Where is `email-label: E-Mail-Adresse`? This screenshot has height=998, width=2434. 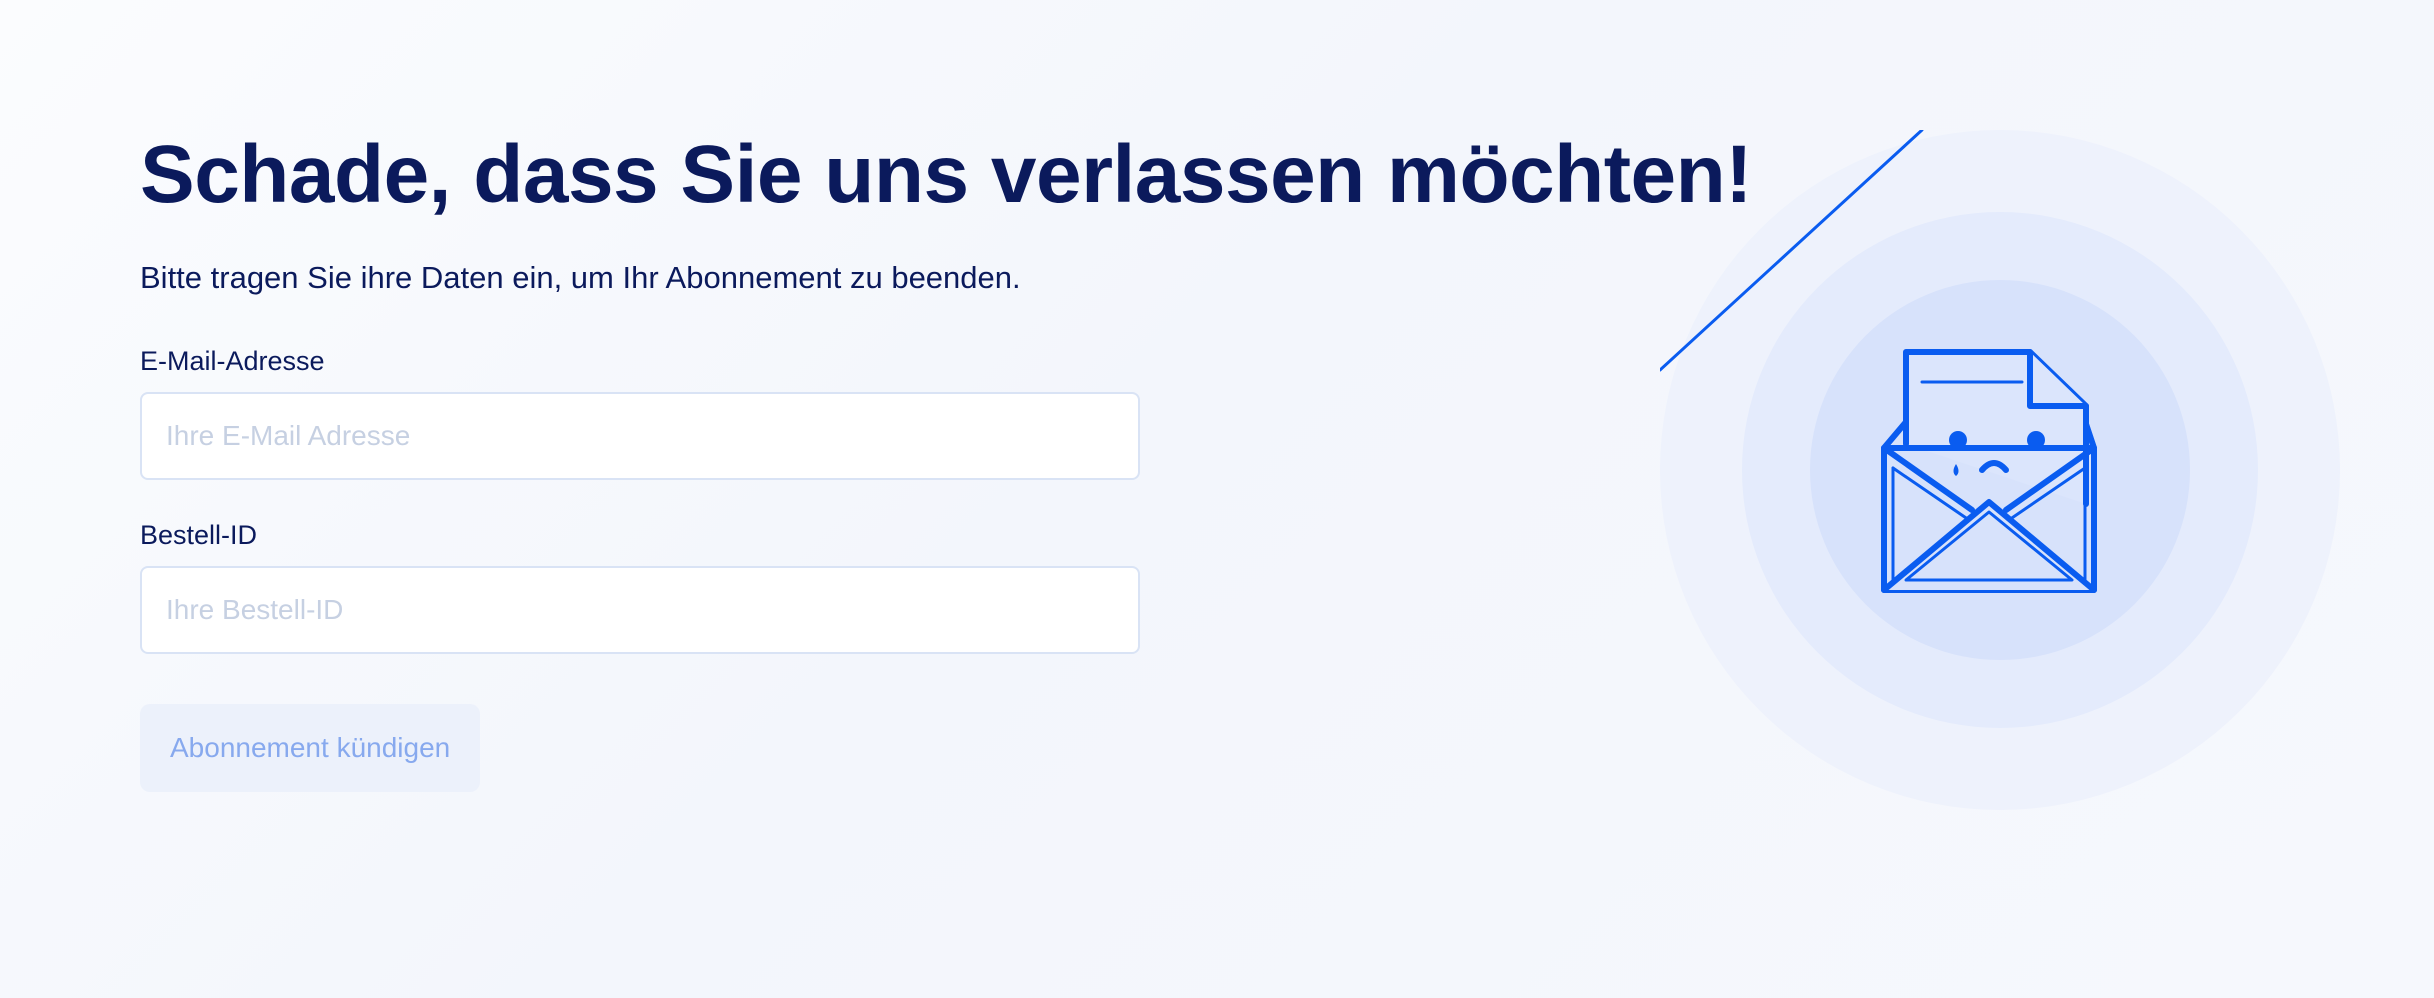
email-label: E-Mail-Adresse is located at coordinates (232, 361).